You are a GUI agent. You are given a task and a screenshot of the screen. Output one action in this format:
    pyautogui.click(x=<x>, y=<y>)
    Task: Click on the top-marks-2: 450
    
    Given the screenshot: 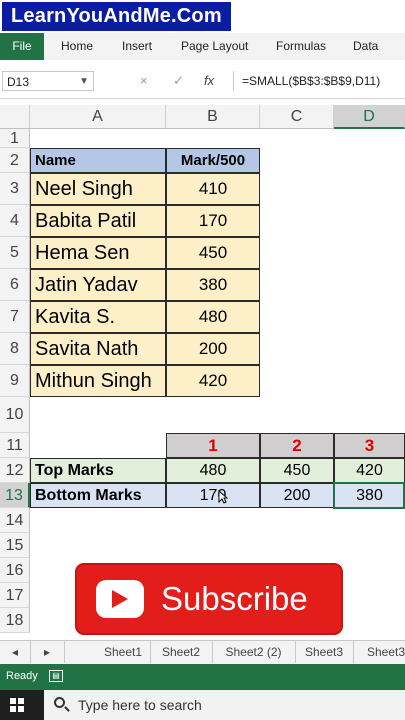 What is the action you would take?
    pyautogui.click(x=297, y=470)
    